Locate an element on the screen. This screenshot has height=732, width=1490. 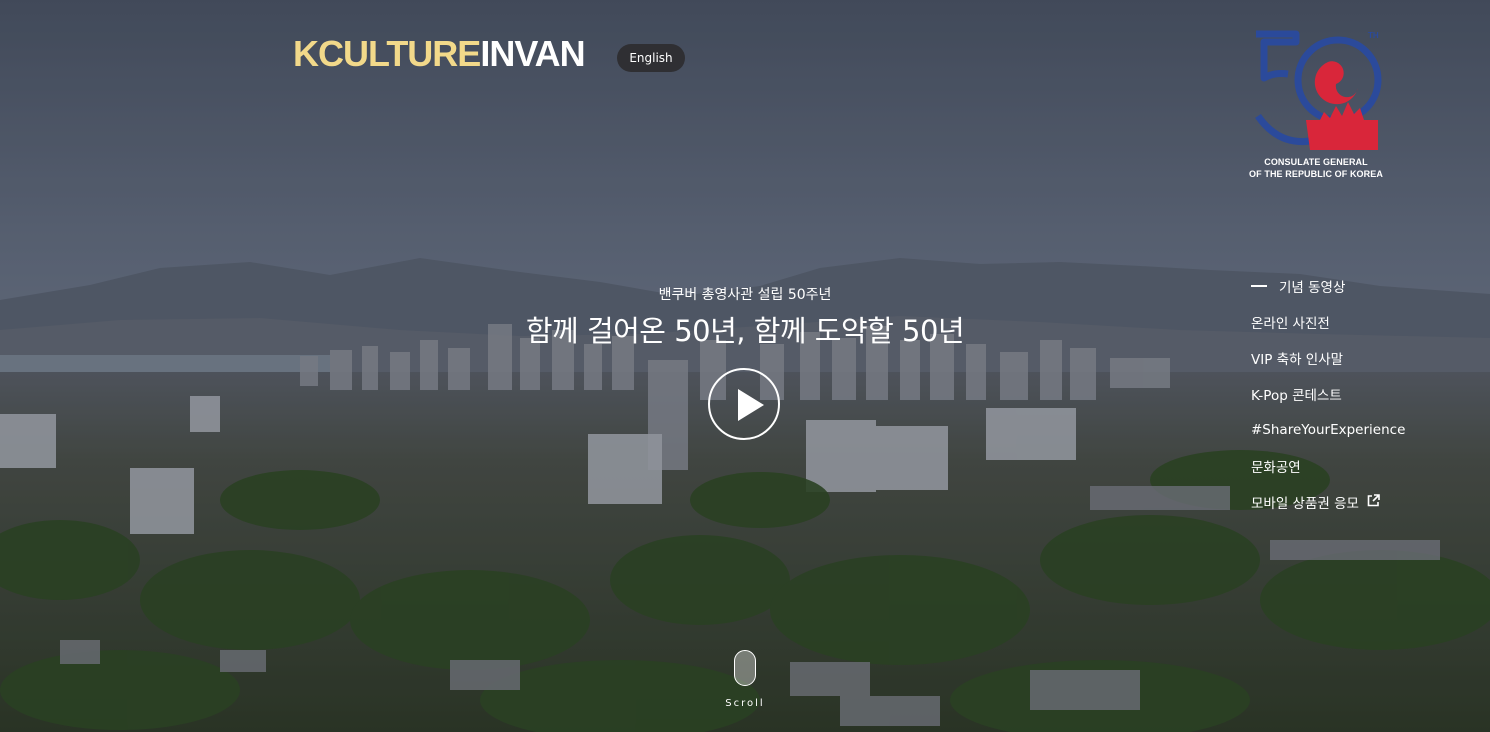
language-toggle-button: English is located at coordinates (651, 58).